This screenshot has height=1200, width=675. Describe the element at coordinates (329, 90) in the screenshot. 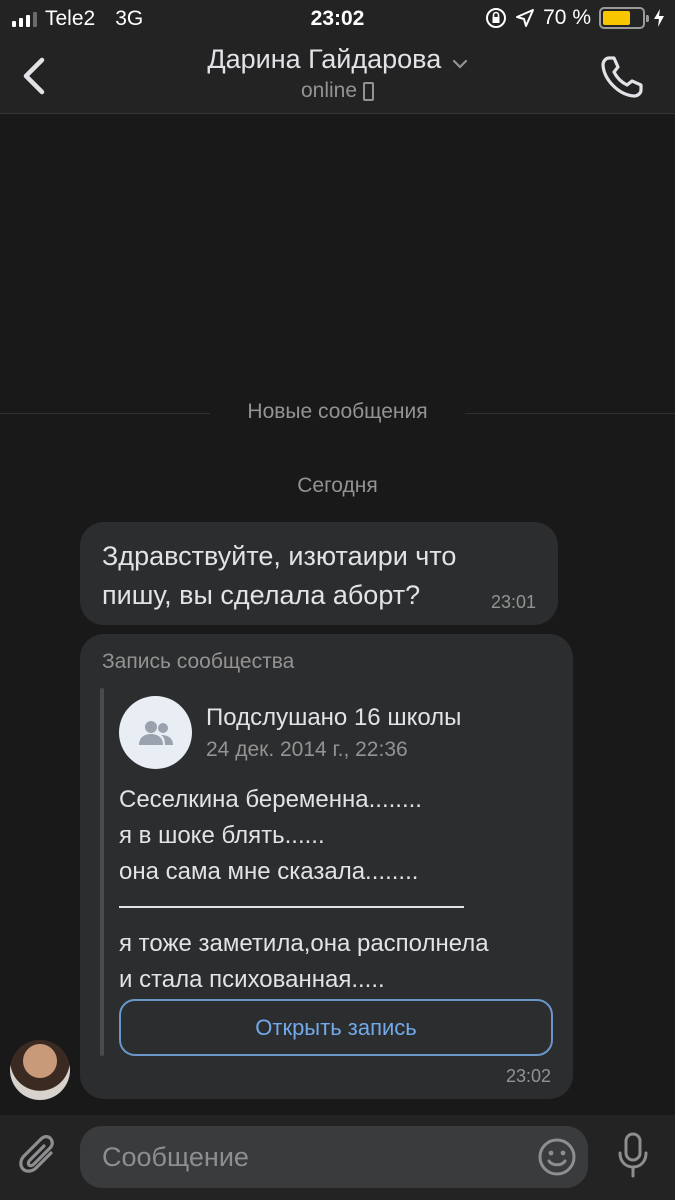

I see `online-label: online` at that location.